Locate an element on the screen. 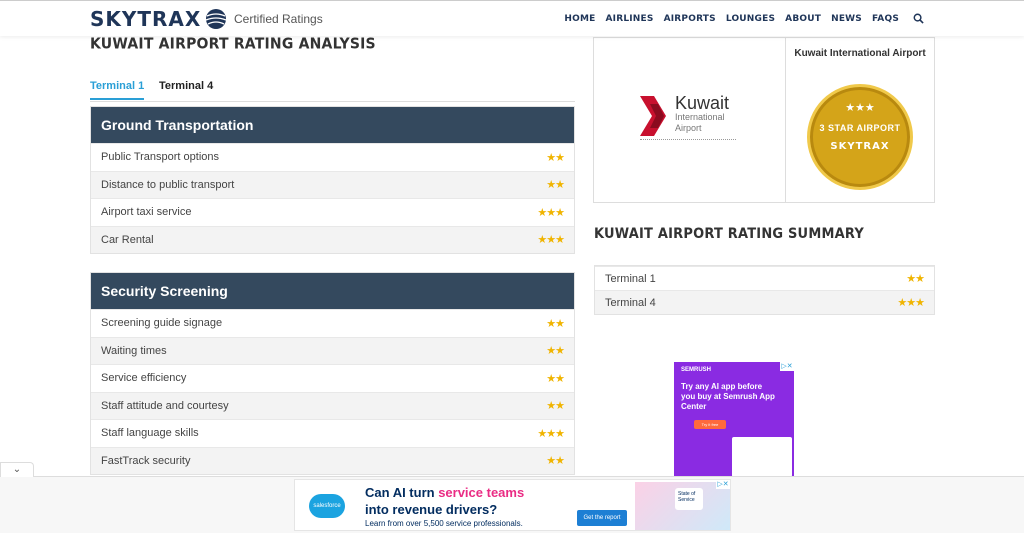 This screenshot has width=1024, height=533. airport-logo-sub1: International is located at coordinates (700, 117).